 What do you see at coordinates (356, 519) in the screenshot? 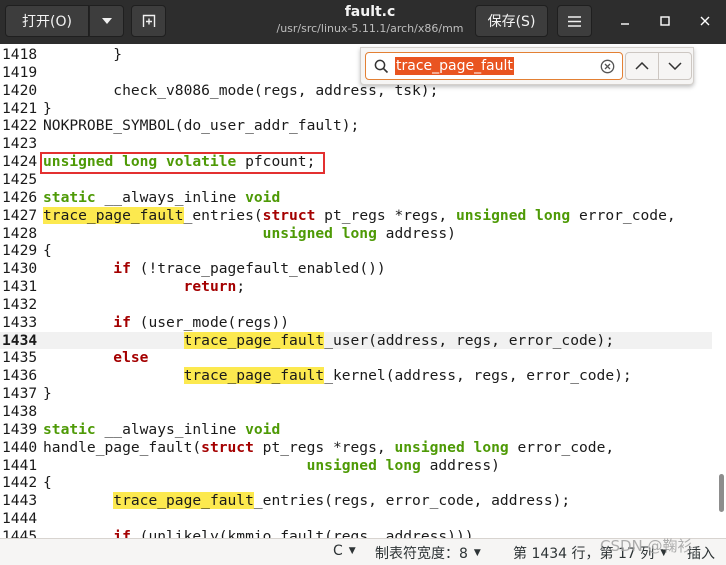
I see `code-line: 1444` at bounding box center [356, 519].